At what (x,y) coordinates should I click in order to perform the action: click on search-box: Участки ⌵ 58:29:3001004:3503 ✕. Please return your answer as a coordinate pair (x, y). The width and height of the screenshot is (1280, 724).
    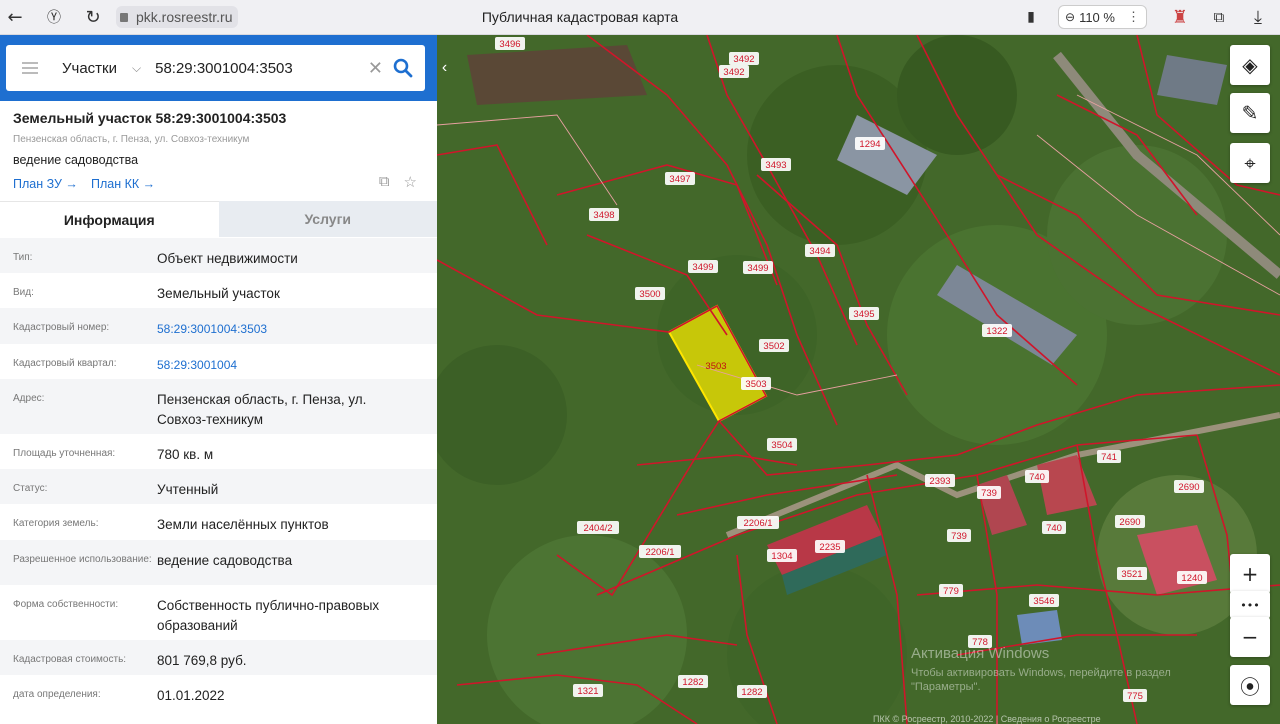
    Looking at the image, I should click on (215, 68).